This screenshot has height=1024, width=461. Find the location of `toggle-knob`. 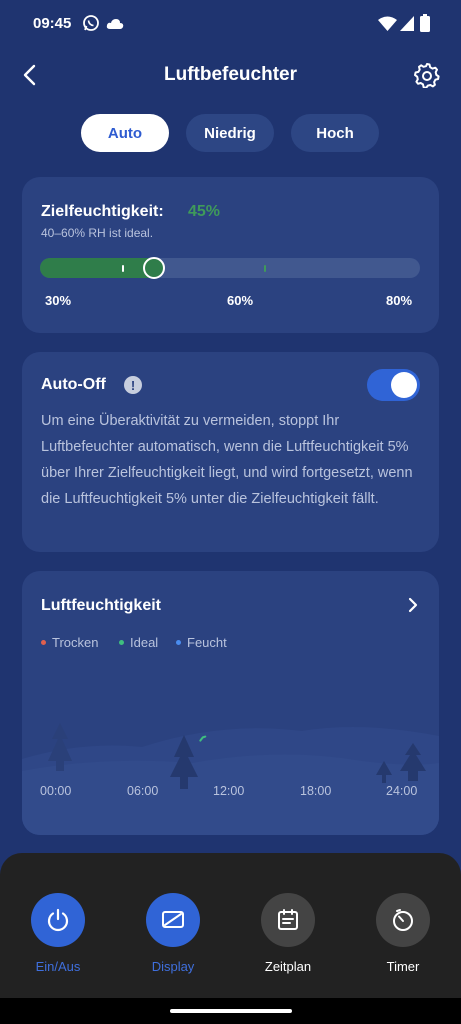

toggle-knob is located at coordinates (404, 385).